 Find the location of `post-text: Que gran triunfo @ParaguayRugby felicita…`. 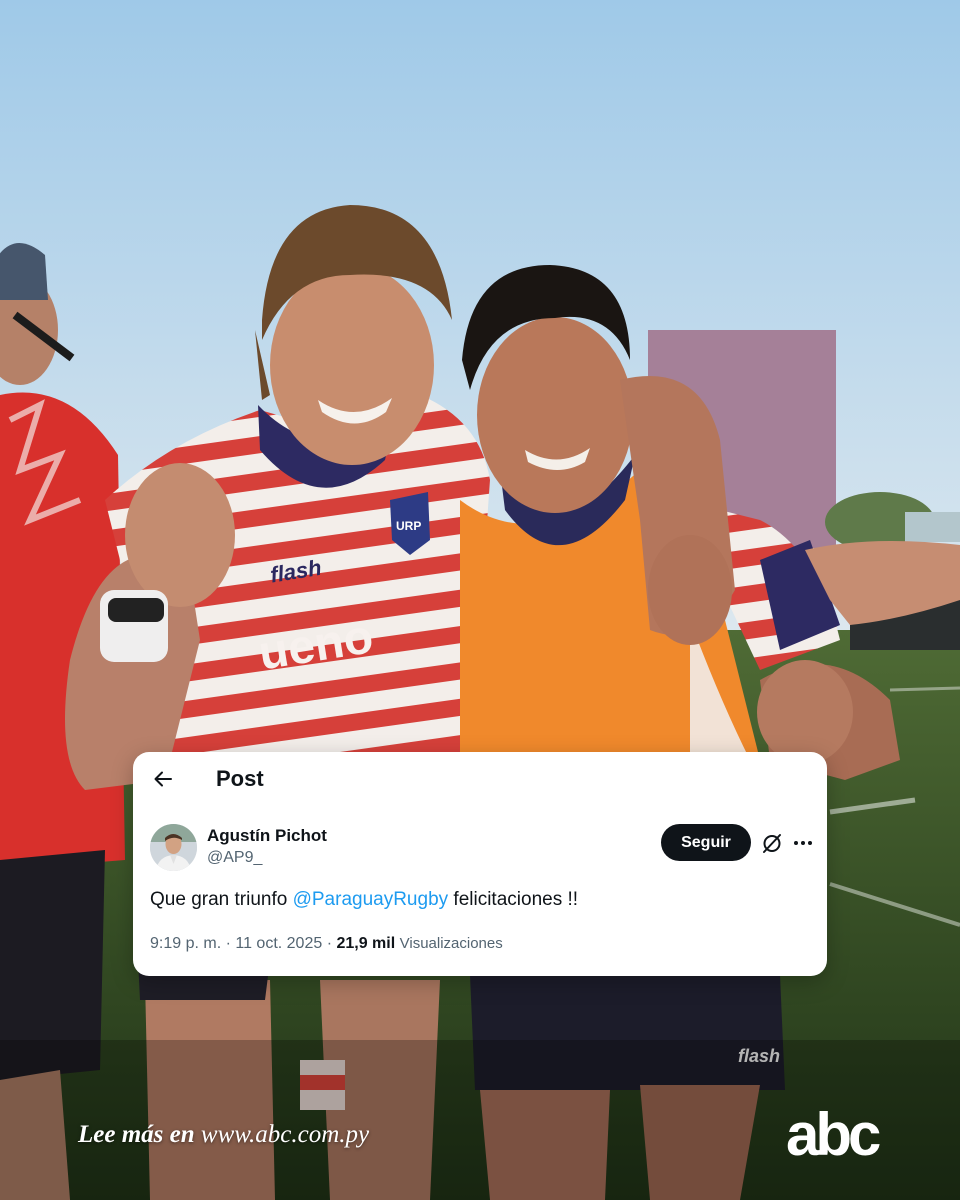

post-text: Que gran triunfo @ParaguayRugby felicita… is located at coordinates (364, 900).